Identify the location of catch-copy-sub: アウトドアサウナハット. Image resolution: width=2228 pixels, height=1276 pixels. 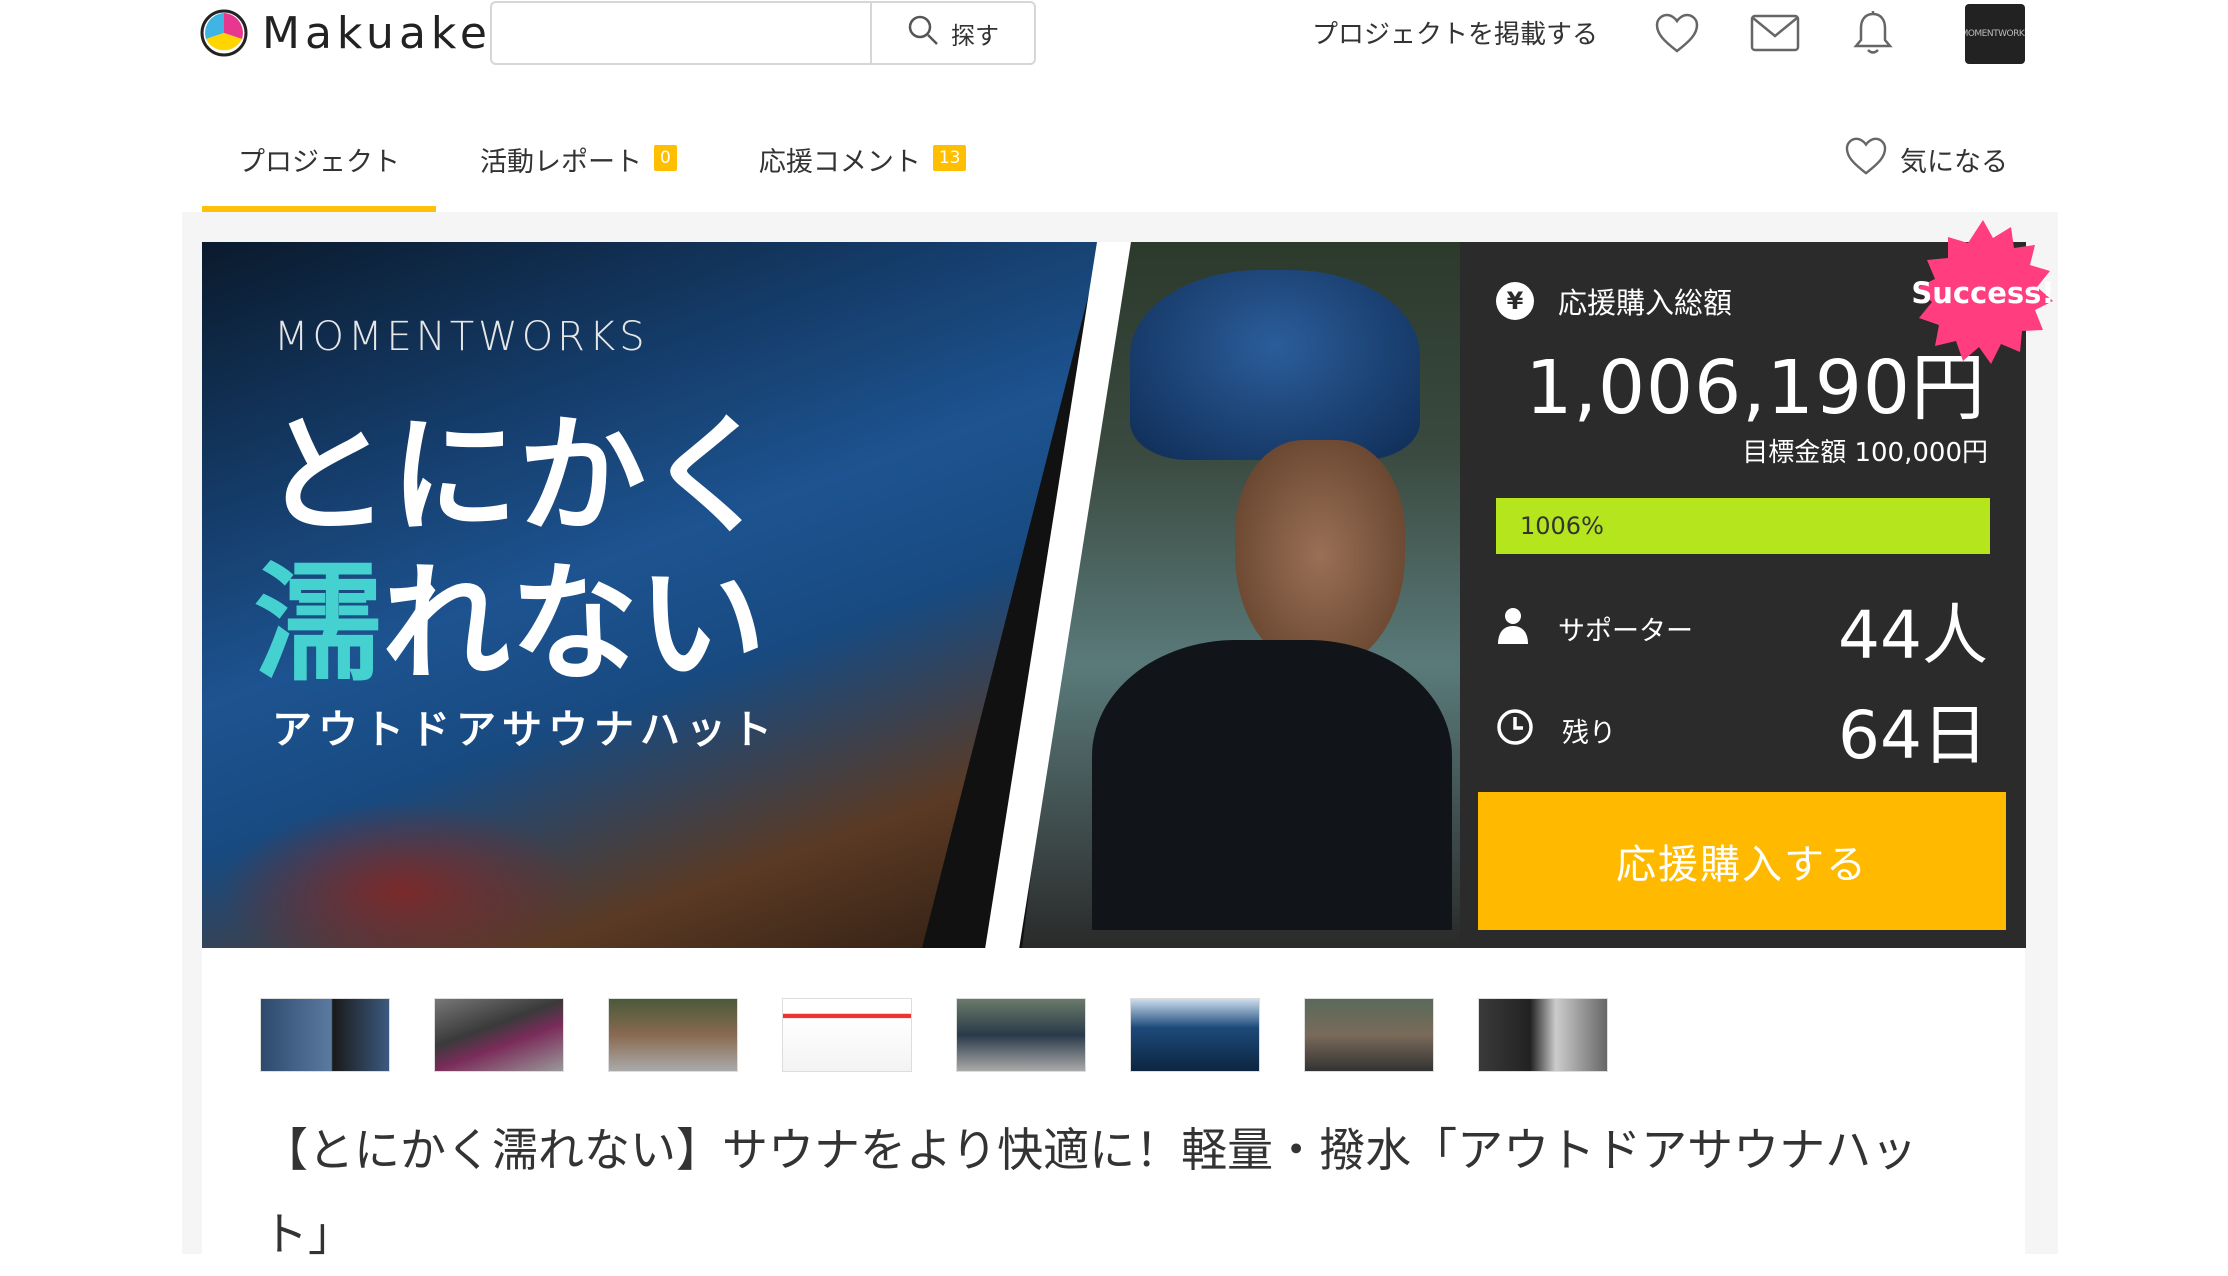
(525, 729).